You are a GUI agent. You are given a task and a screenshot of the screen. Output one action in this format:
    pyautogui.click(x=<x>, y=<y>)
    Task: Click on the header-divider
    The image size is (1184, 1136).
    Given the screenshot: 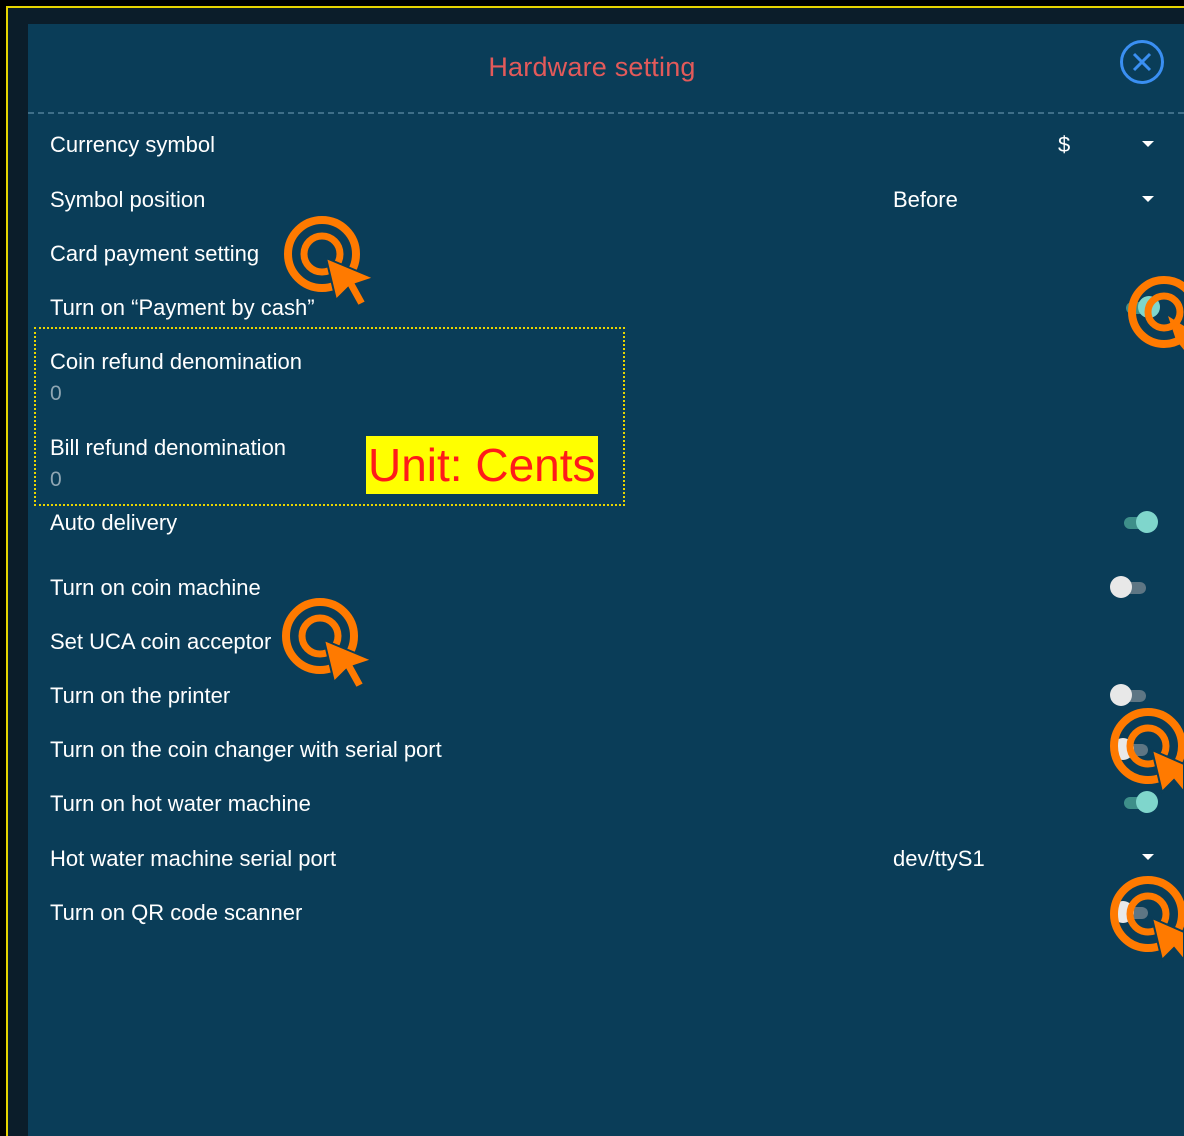 What is the action you would take?
    pyautogui.click(x=606, y=113)
    